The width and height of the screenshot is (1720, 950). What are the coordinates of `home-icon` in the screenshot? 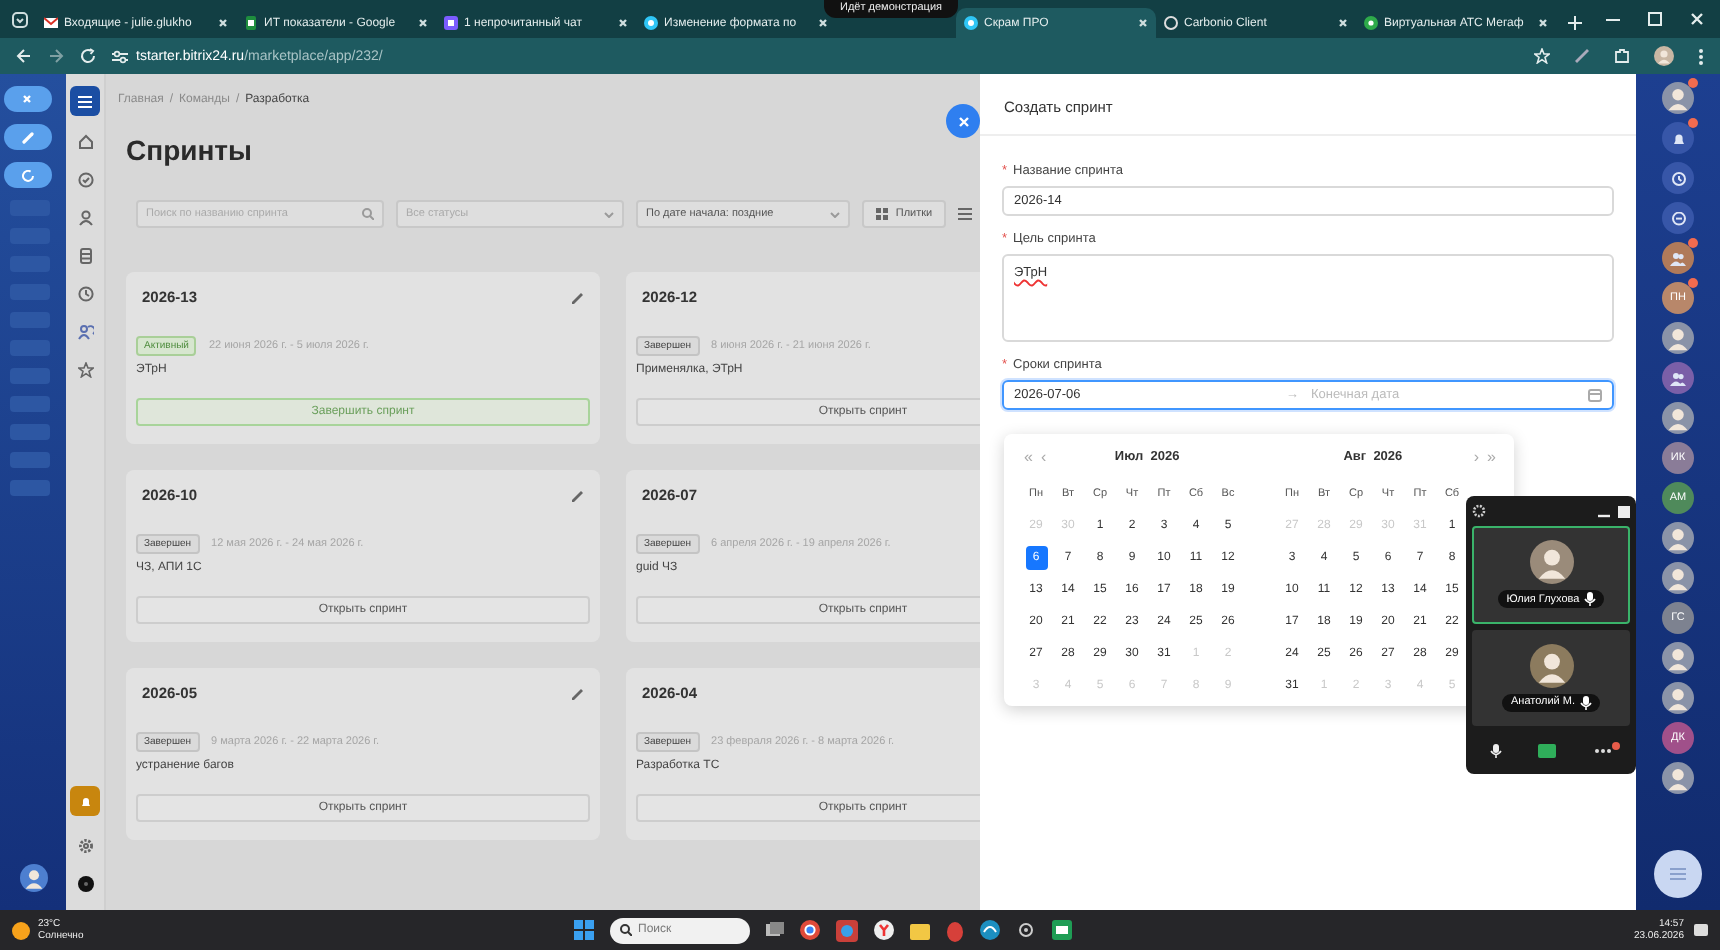 It's located at (85, 142).